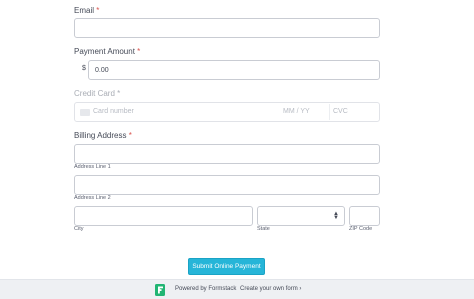  Describe the element at coordinates (100, 135) in the screenshot. I see `billing-address-label-text: Billing Address` at that location.